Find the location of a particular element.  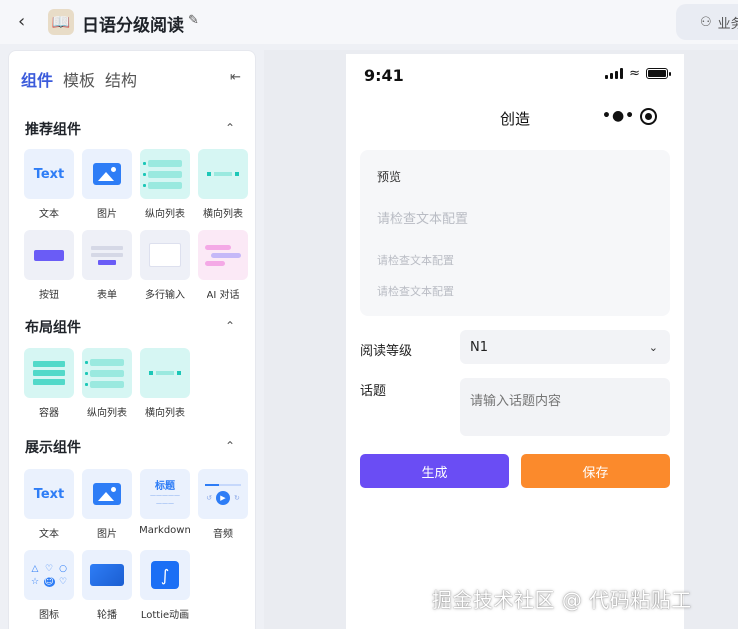

form-thumb-icon is located at coordinates (107, 255).